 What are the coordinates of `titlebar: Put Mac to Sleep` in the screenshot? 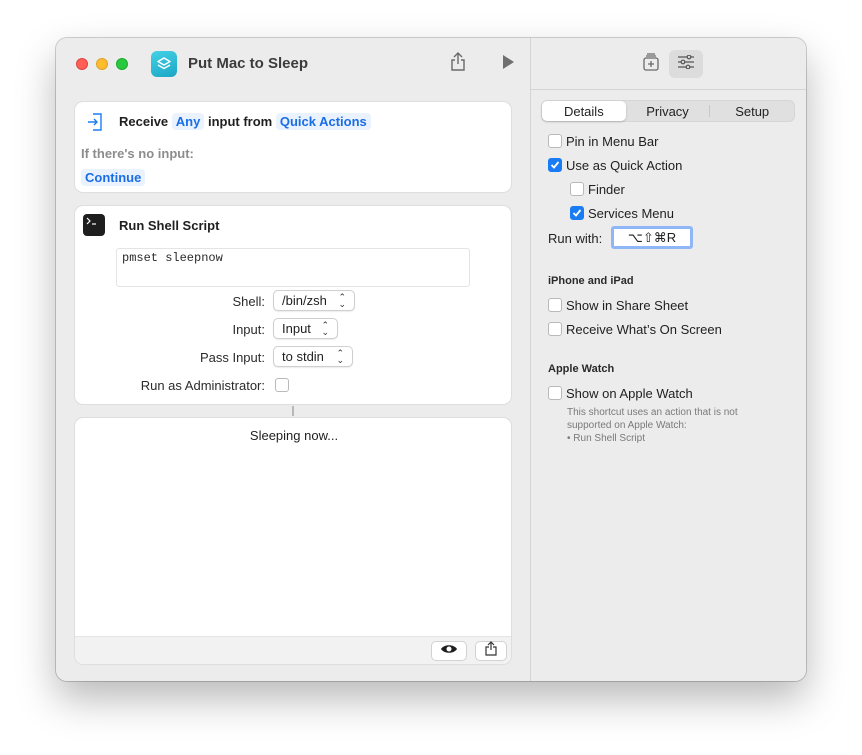 It's located at (293, 64).